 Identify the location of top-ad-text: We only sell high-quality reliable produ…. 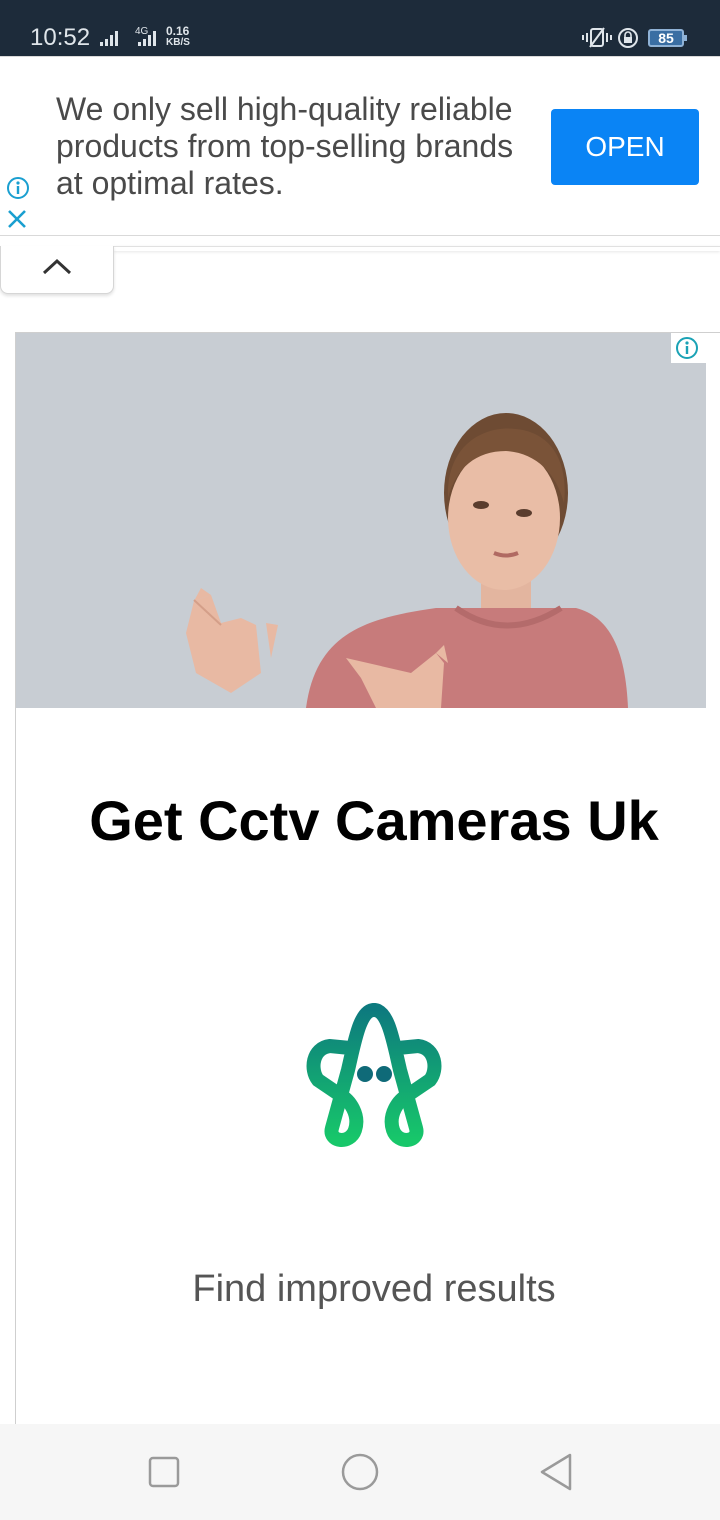
(296, 146).